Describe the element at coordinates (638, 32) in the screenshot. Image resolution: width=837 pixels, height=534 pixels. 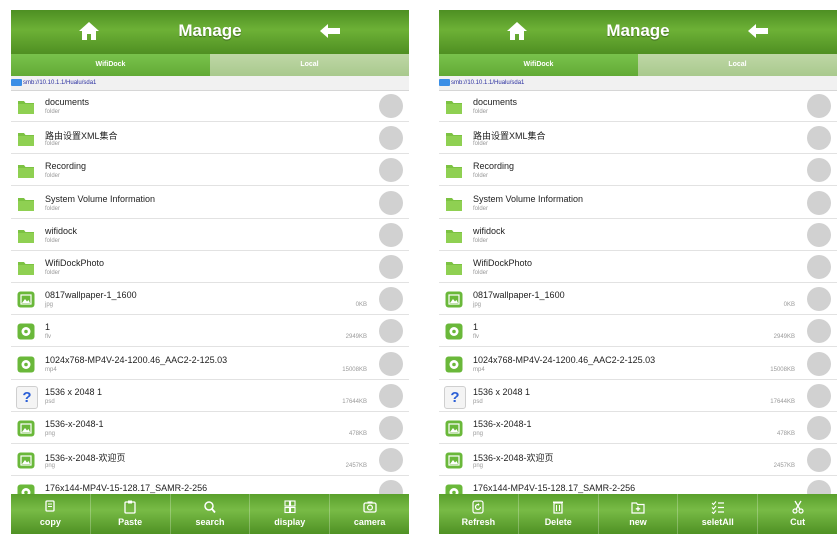
I see `header-bar: Manage` at that location.